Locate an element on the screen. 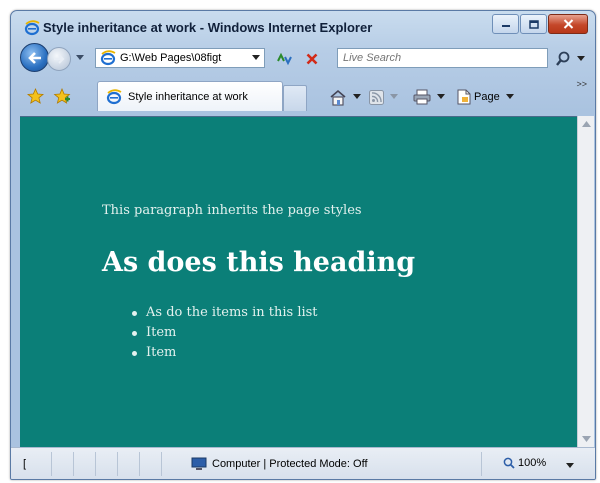 The height and width of the screenshot is (483, 600). ie-logo-icon is located at coordinates (32, 28).